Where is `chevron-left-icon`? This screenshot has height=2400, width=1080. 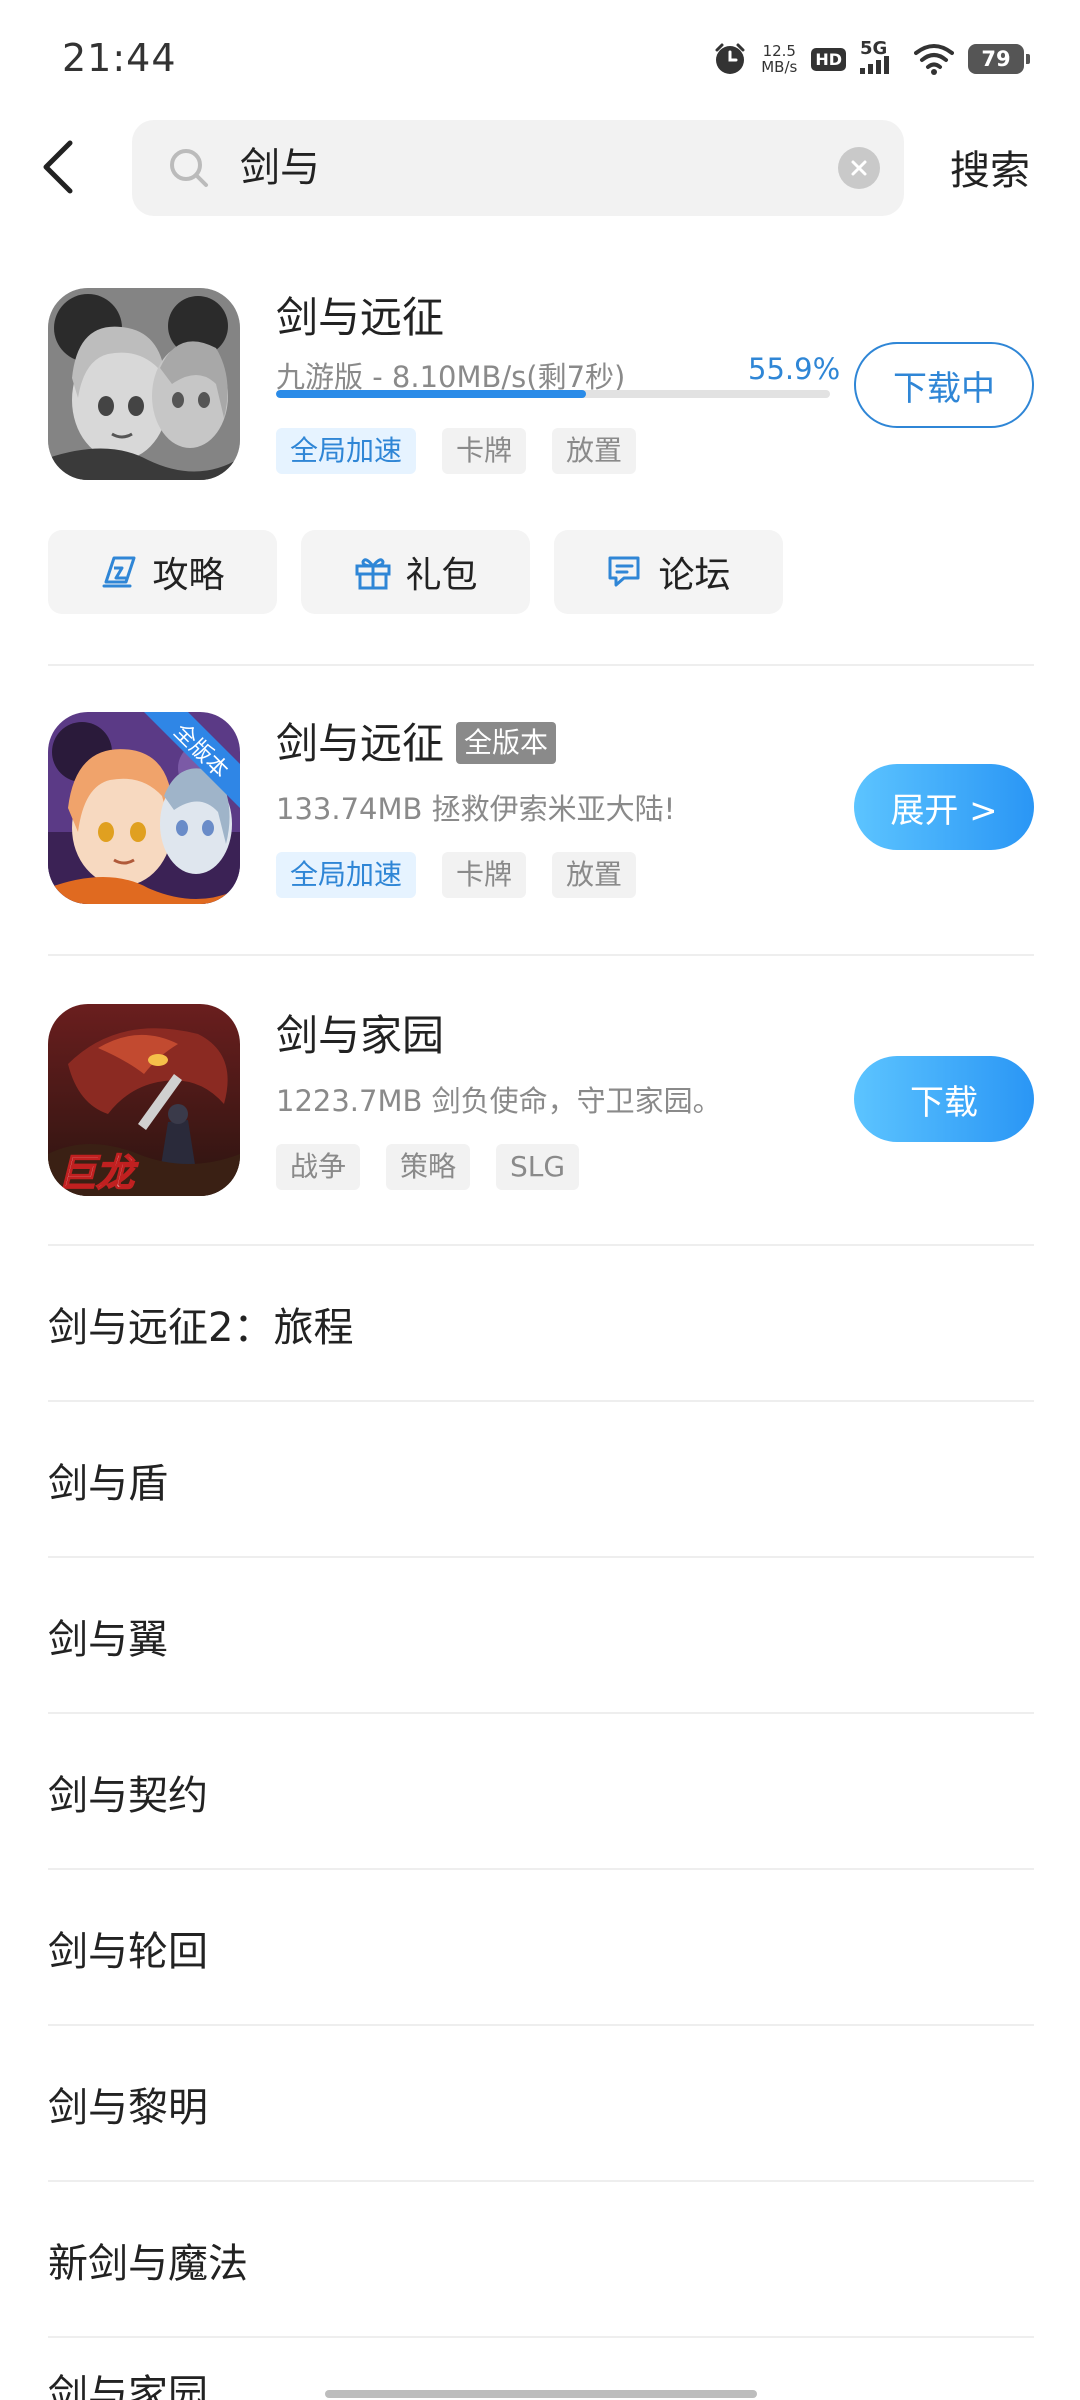
chevron-left-icon is located at coordinates (58, 167).